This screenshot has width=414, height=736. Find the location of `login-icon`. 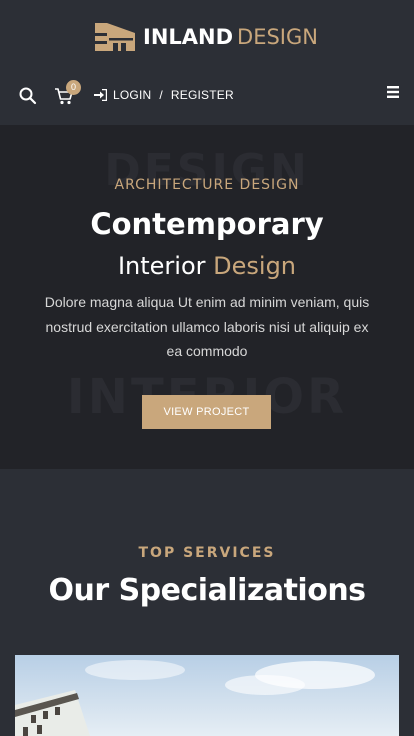

login-icon is located at coordinates (100, 95).